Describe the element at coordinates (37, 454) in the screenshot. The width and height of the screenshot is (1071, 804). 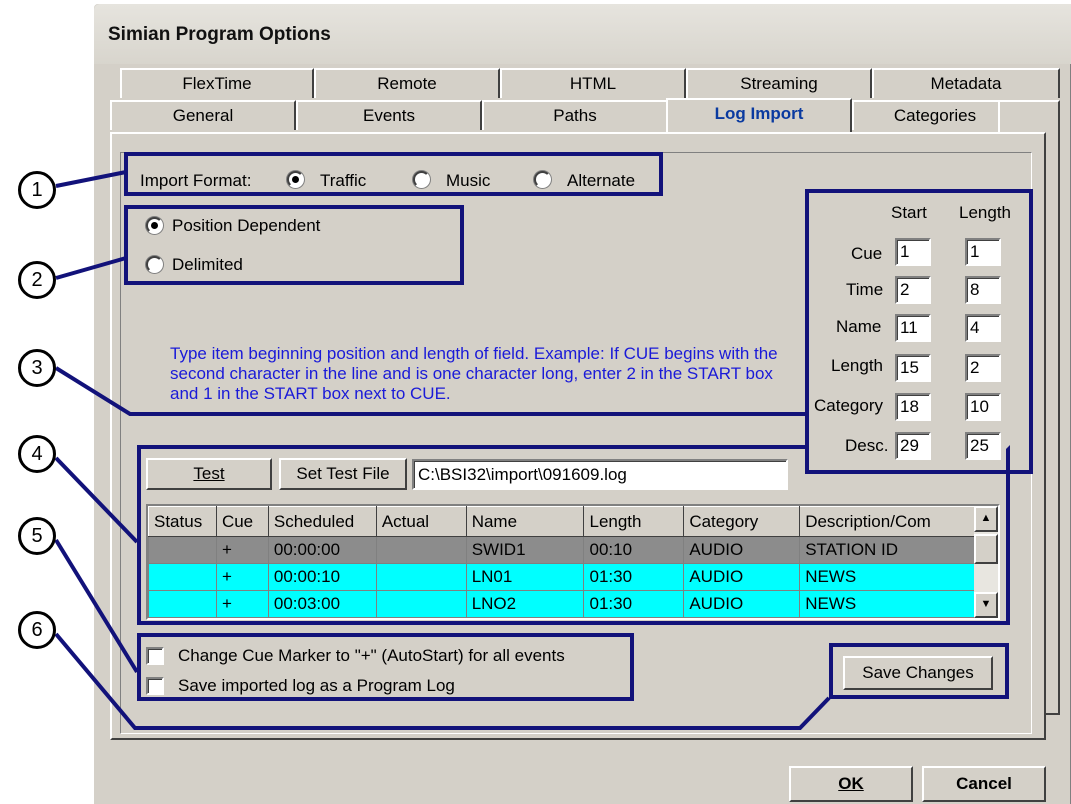
I see `callout-4: 4` at that location.